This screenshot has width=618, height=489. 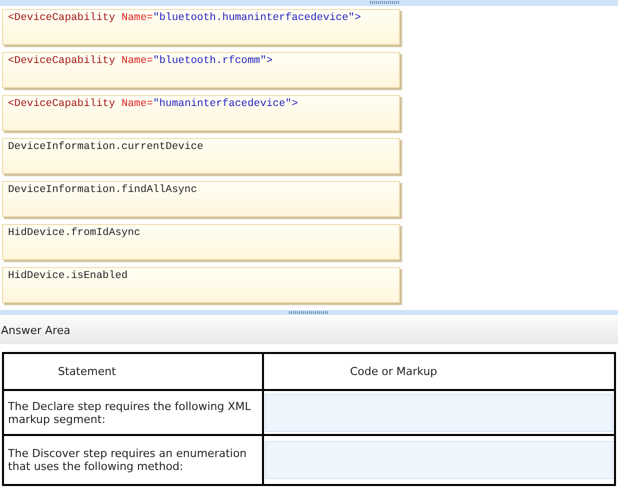 I want to click on answer-area-title: Answer Area, so click(x=35, y=330).